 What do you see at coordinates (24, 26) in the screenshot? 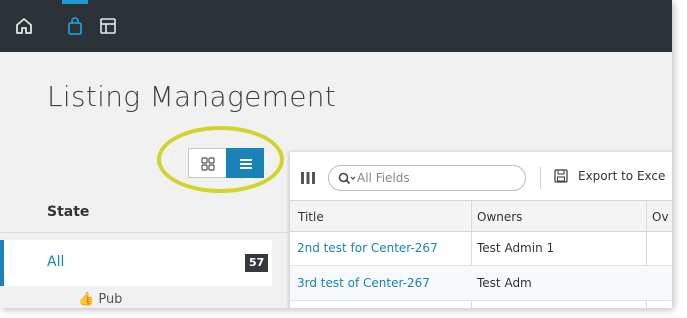
I see `home-icon` at bounding box center [24, 26].